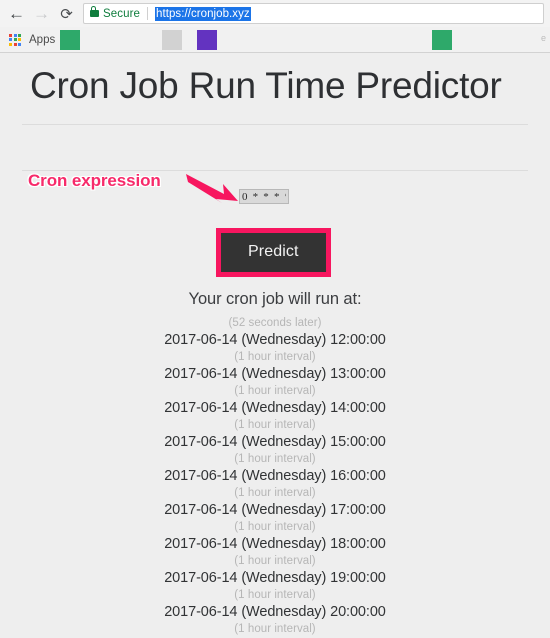  Describe the element at coordinates (172, 40) in the screenshot. I see `bookmark-gray` at that location.